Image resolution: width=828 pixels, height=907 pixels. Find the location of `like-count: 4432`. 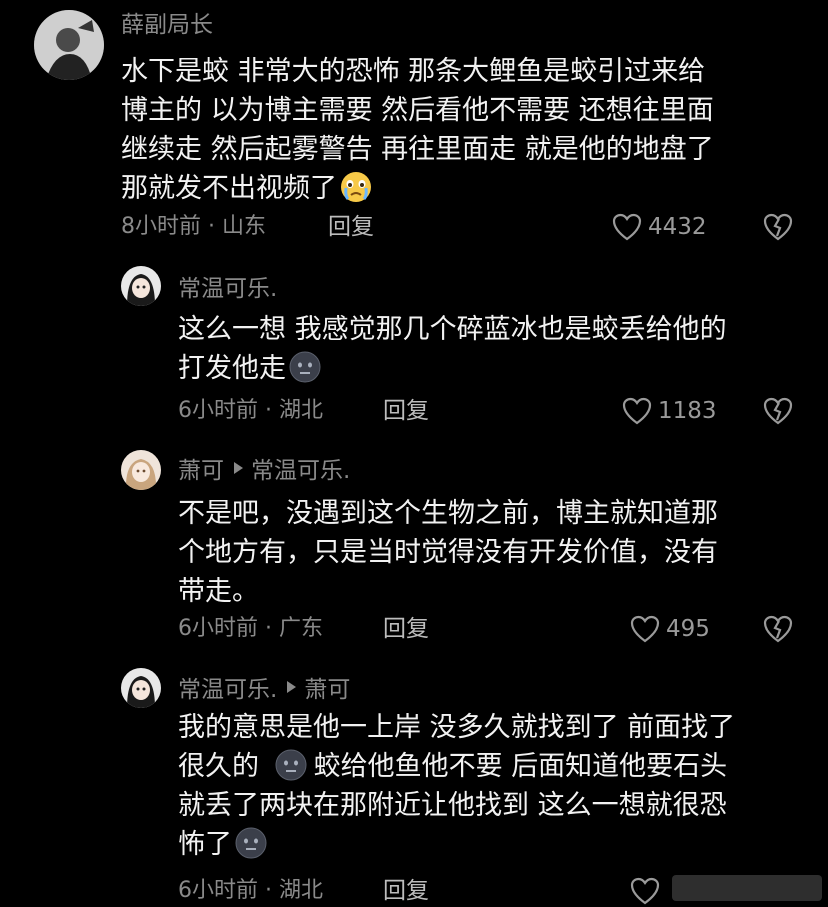

like-count: 4432 is located at coordinates (677, 227).